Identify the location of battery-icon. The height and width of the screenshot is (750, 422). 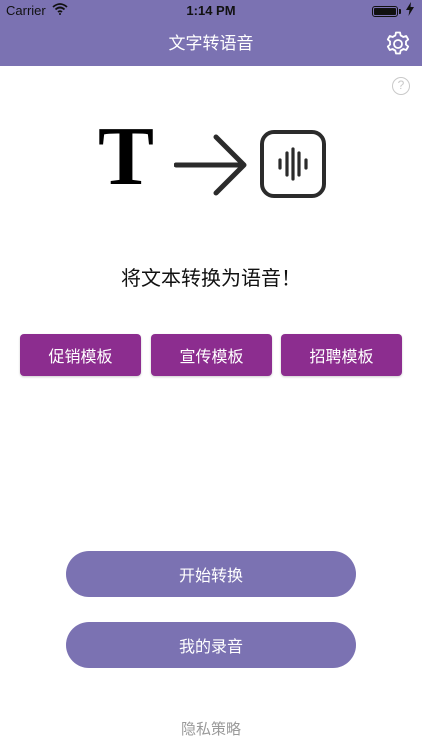
(385, 11).